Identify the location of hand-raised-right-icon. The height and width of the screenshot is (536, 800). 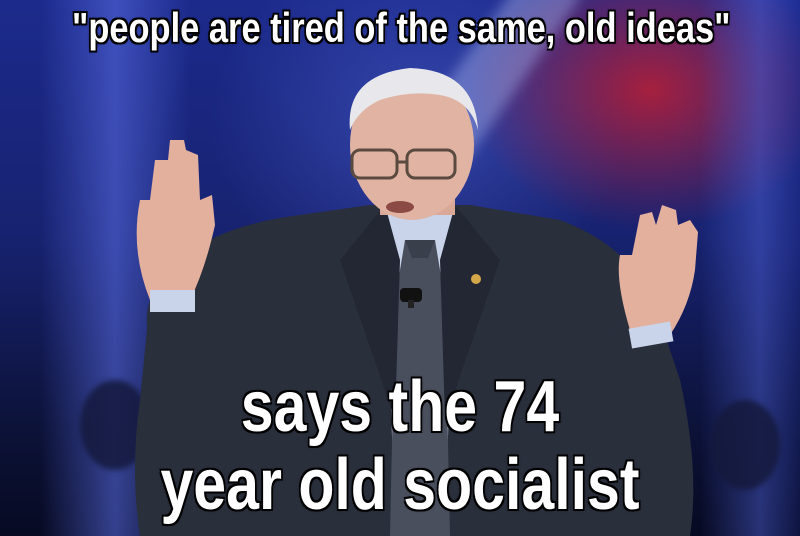
(658, 270).